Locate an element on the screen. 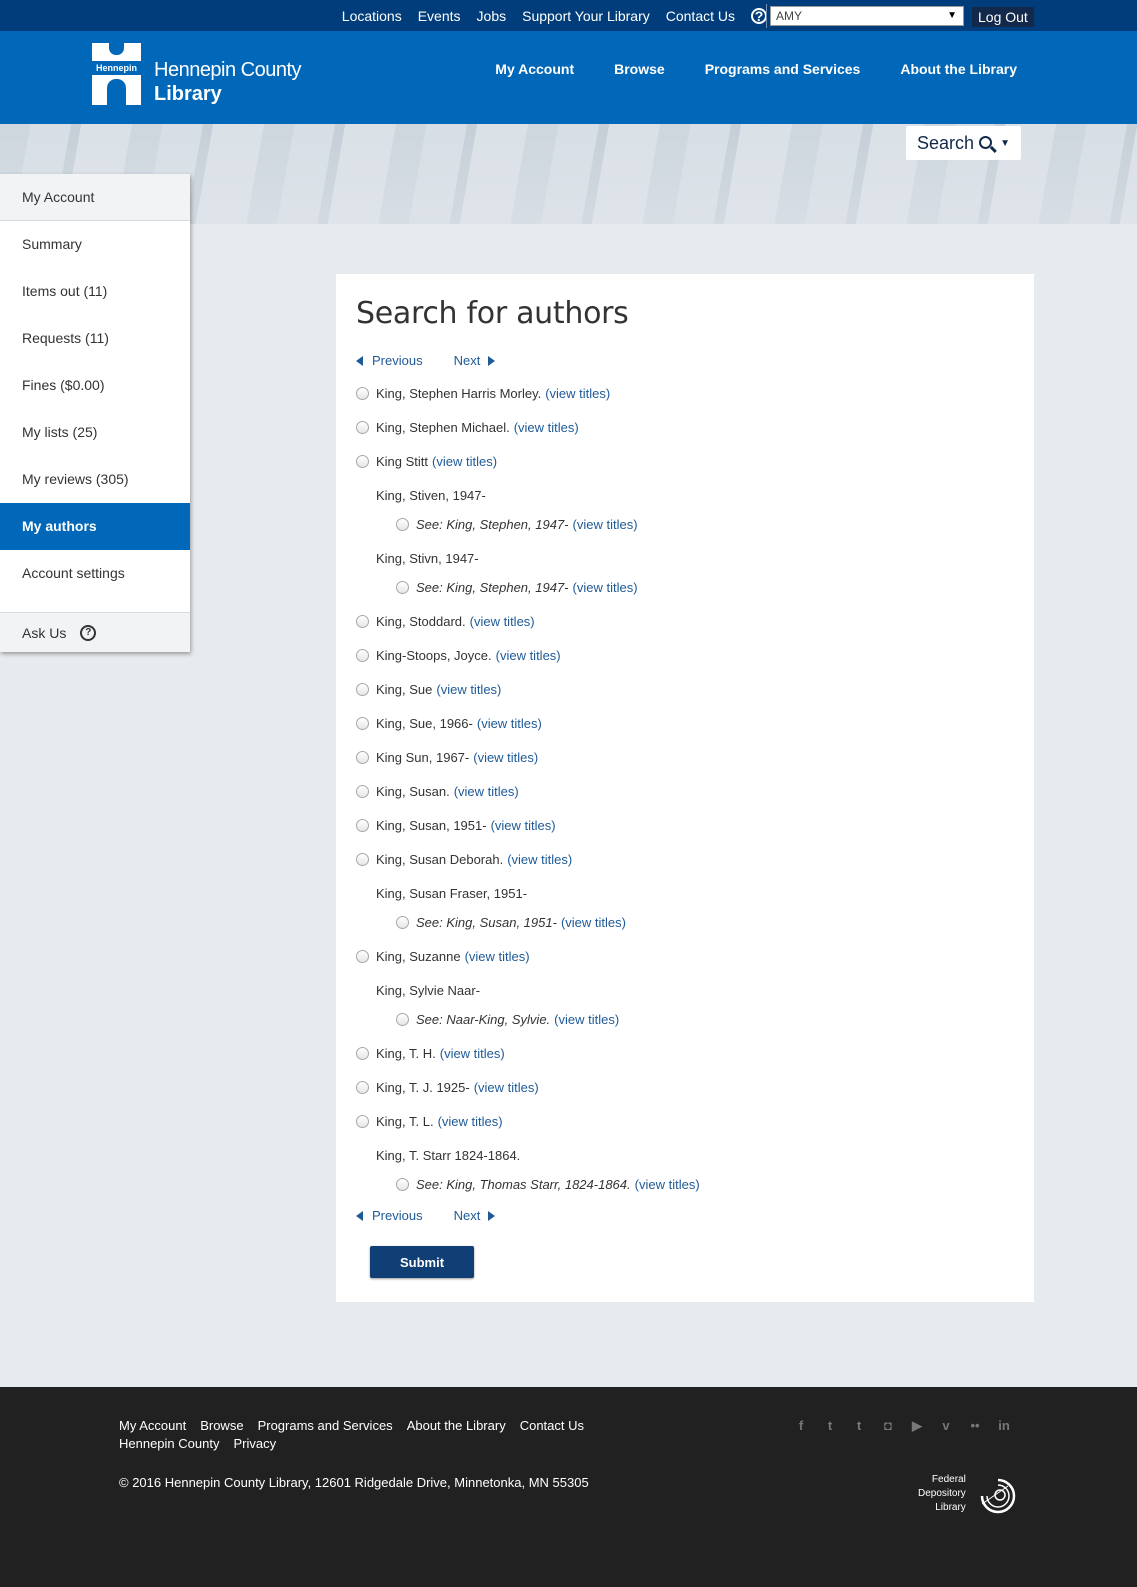 The height and width of the screenshot is (1587, 1137). sidebar-item-items-out: Items out (11) is located at coordinates (95, 291).